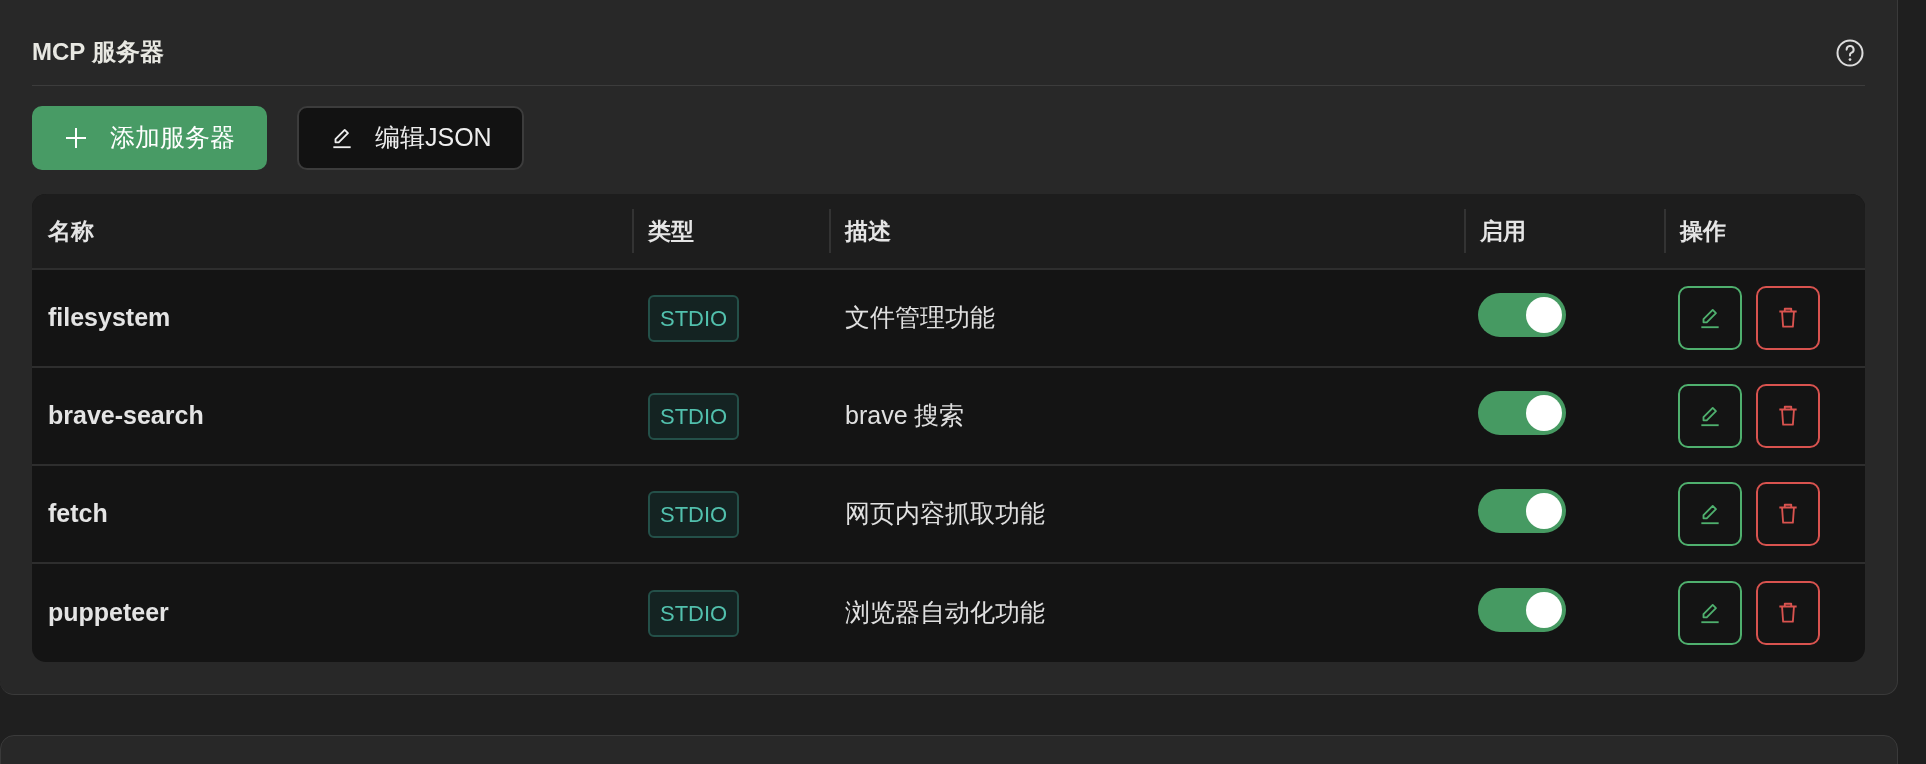 The width and height of the screenshot is (1926, 764). What do you see at coordinates (671, 231) in the screenshot?
I see `column-header: 类型` at bounding box center [671, 231].